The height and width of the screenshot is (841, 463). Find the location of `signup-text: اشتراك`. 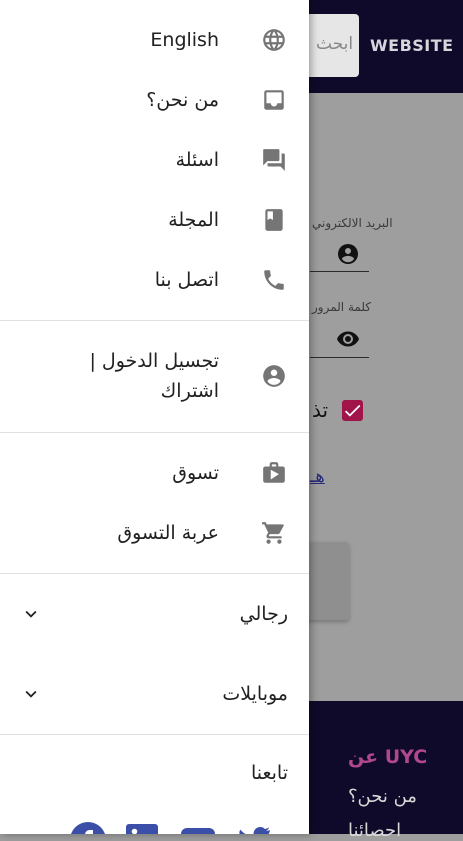

signup-text: اشتراك is located at coordinates (189, 391).